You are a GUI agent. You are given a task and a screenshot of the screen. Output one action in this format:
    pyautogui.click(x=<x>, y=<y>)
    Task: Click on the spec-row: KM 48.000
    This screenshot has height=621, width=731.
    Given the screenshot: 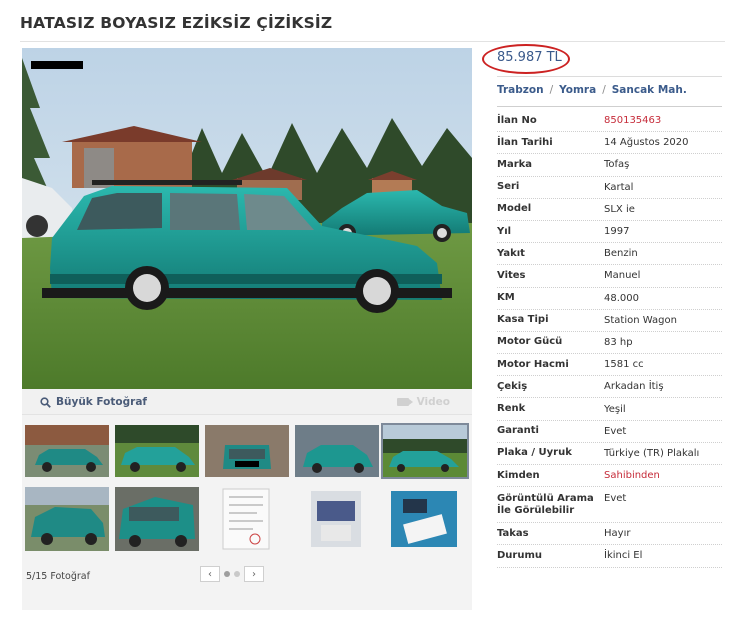 What is the action you would take?
    pyautogui.click(x=609, y=299)
    